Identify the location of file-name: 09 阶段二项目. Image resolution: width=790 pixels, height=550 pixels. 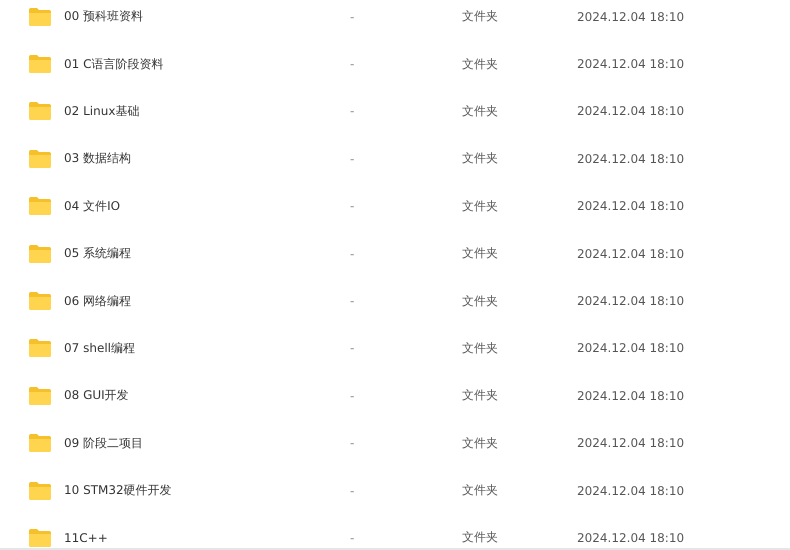
(207, 443).